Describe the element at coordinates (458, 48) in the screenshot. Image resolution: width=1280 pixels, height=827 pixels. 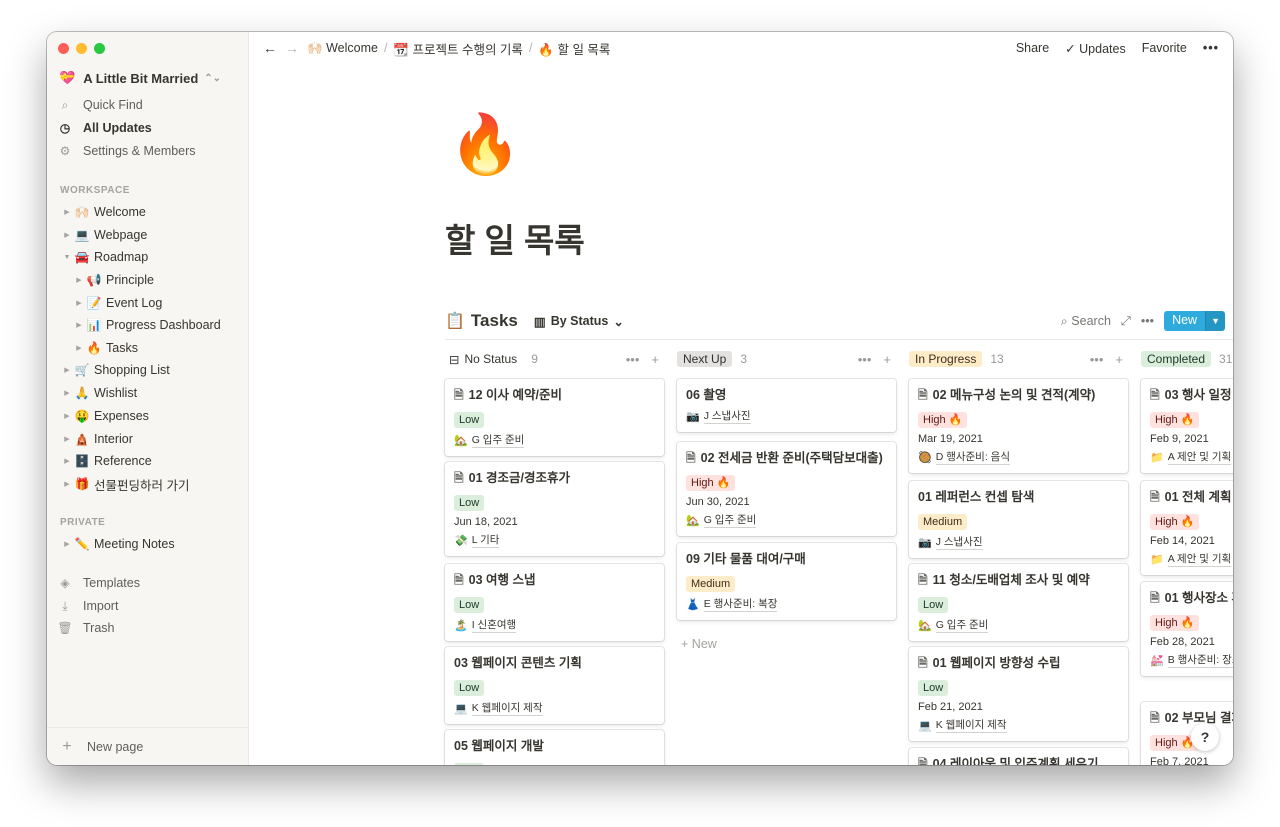
I see `breadcrumb-item: 📆 프로젝트 수행의 기록` at that location.